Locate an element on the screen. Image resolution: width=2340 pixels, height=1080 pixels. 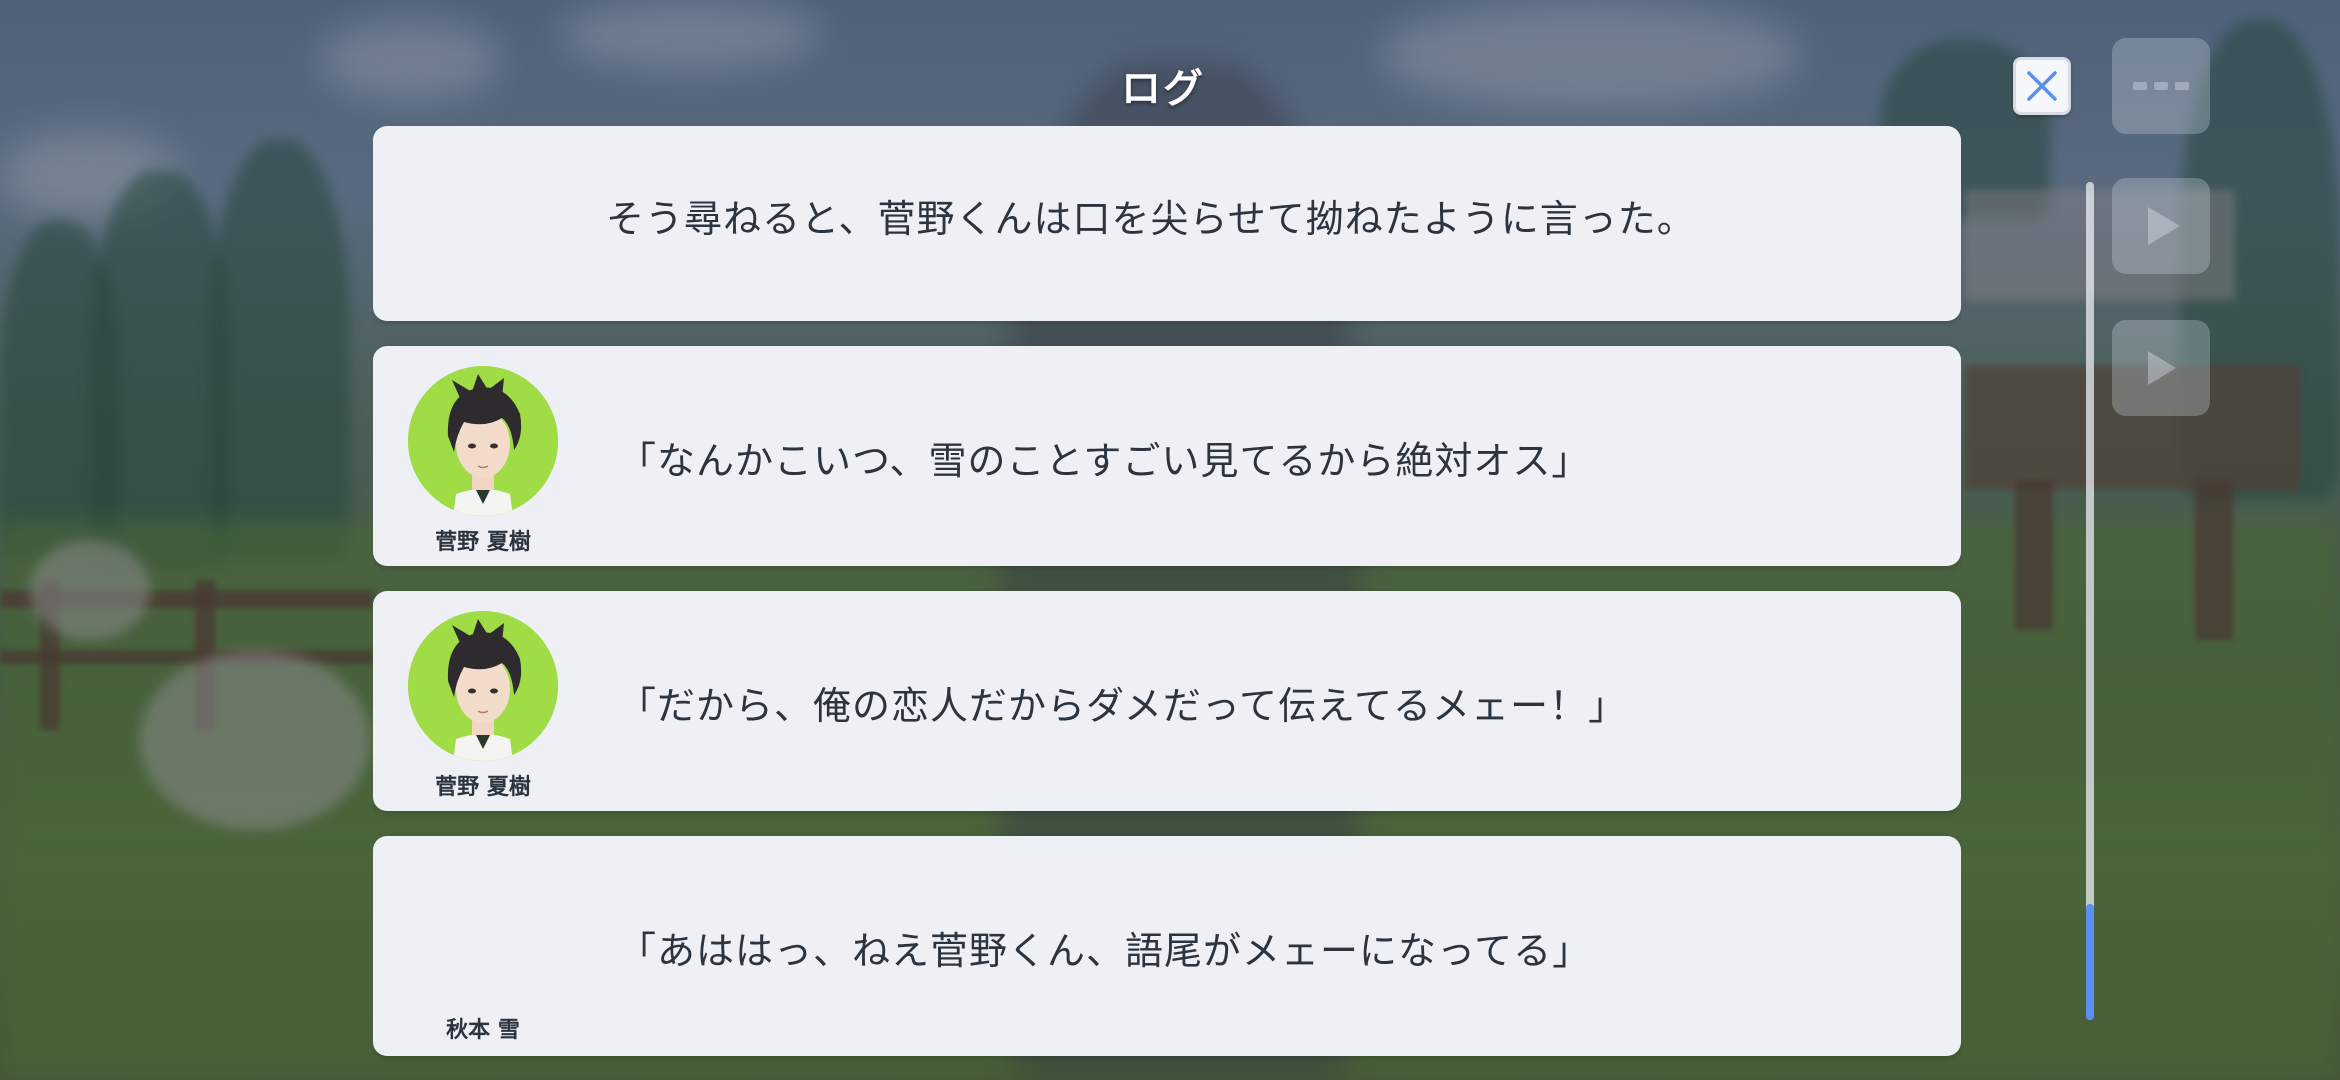
skip-button is located at coordinates (2161, 368).